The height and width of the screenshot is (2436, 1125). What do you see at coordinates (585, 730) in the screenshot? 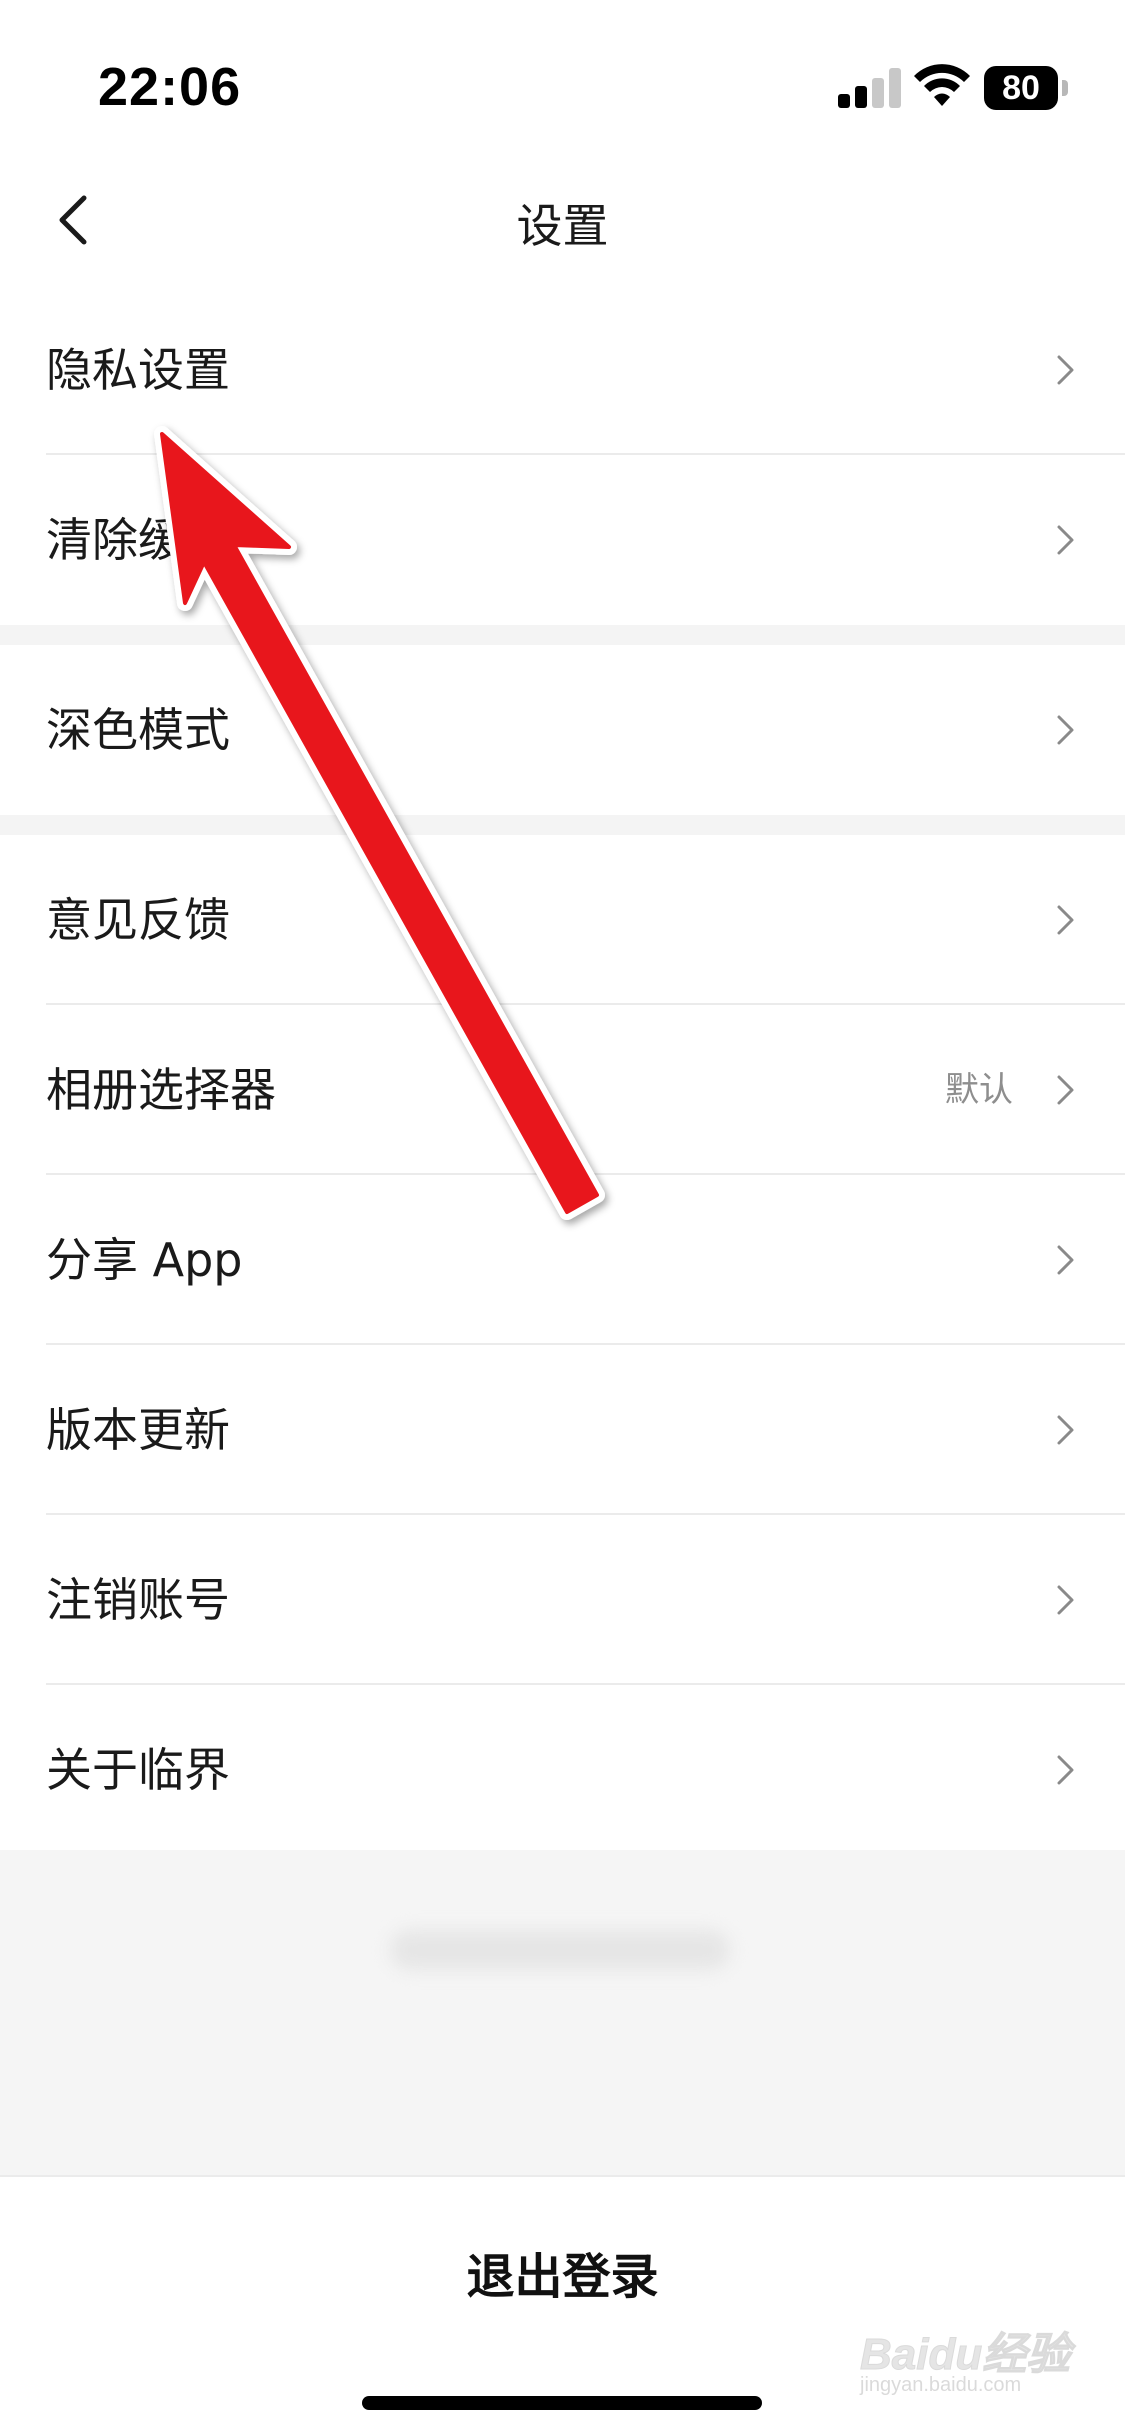
I see `settings-item-dark-mode: 深色模式` at bounding box center [585, 730].